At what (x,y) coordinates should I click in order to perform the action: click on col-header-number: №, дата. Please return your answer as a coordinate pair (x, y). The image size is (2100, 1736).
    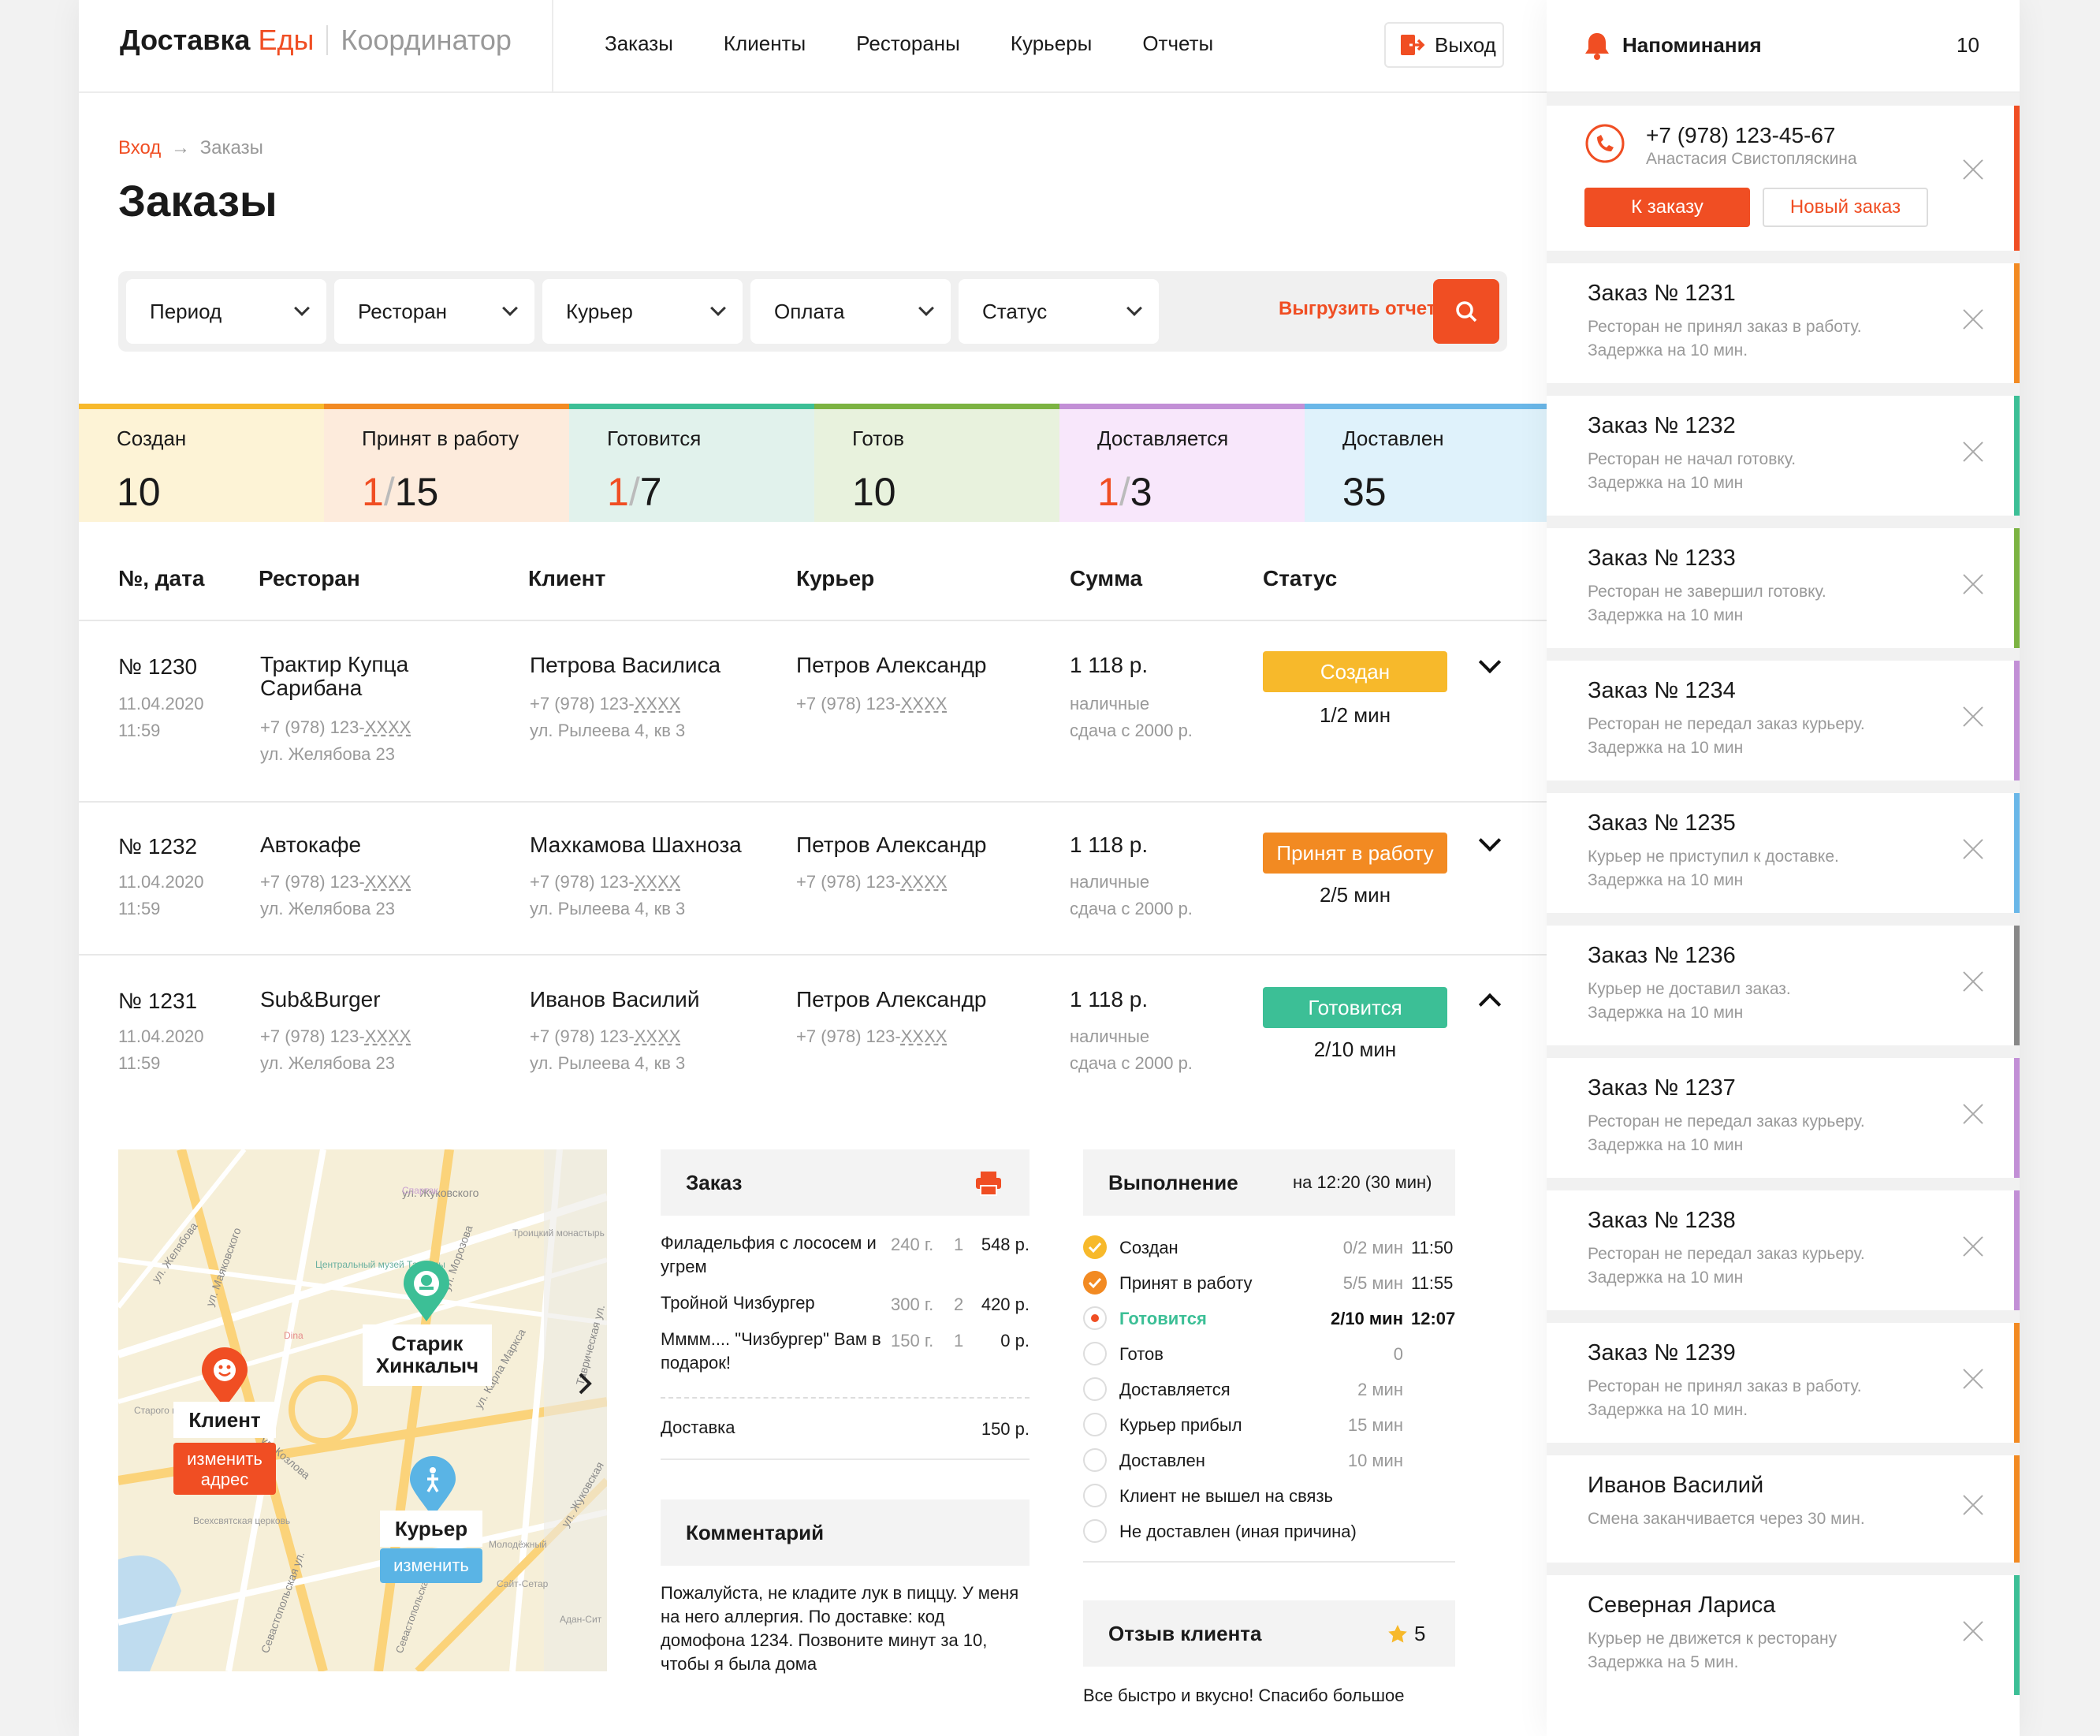
    Looking at the image, I should click on (161, 578).